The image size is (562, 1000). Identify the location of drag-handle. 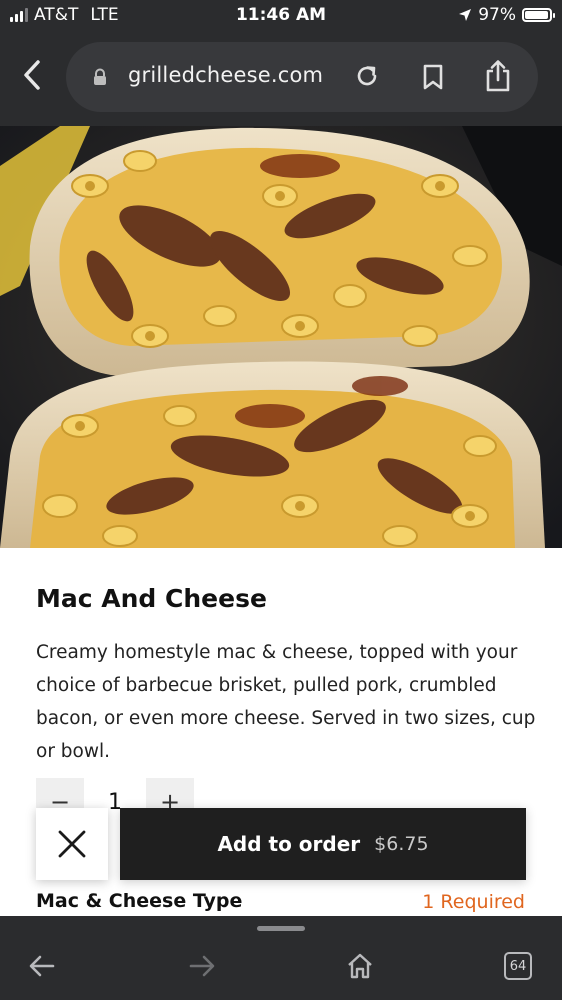
(281, 928).